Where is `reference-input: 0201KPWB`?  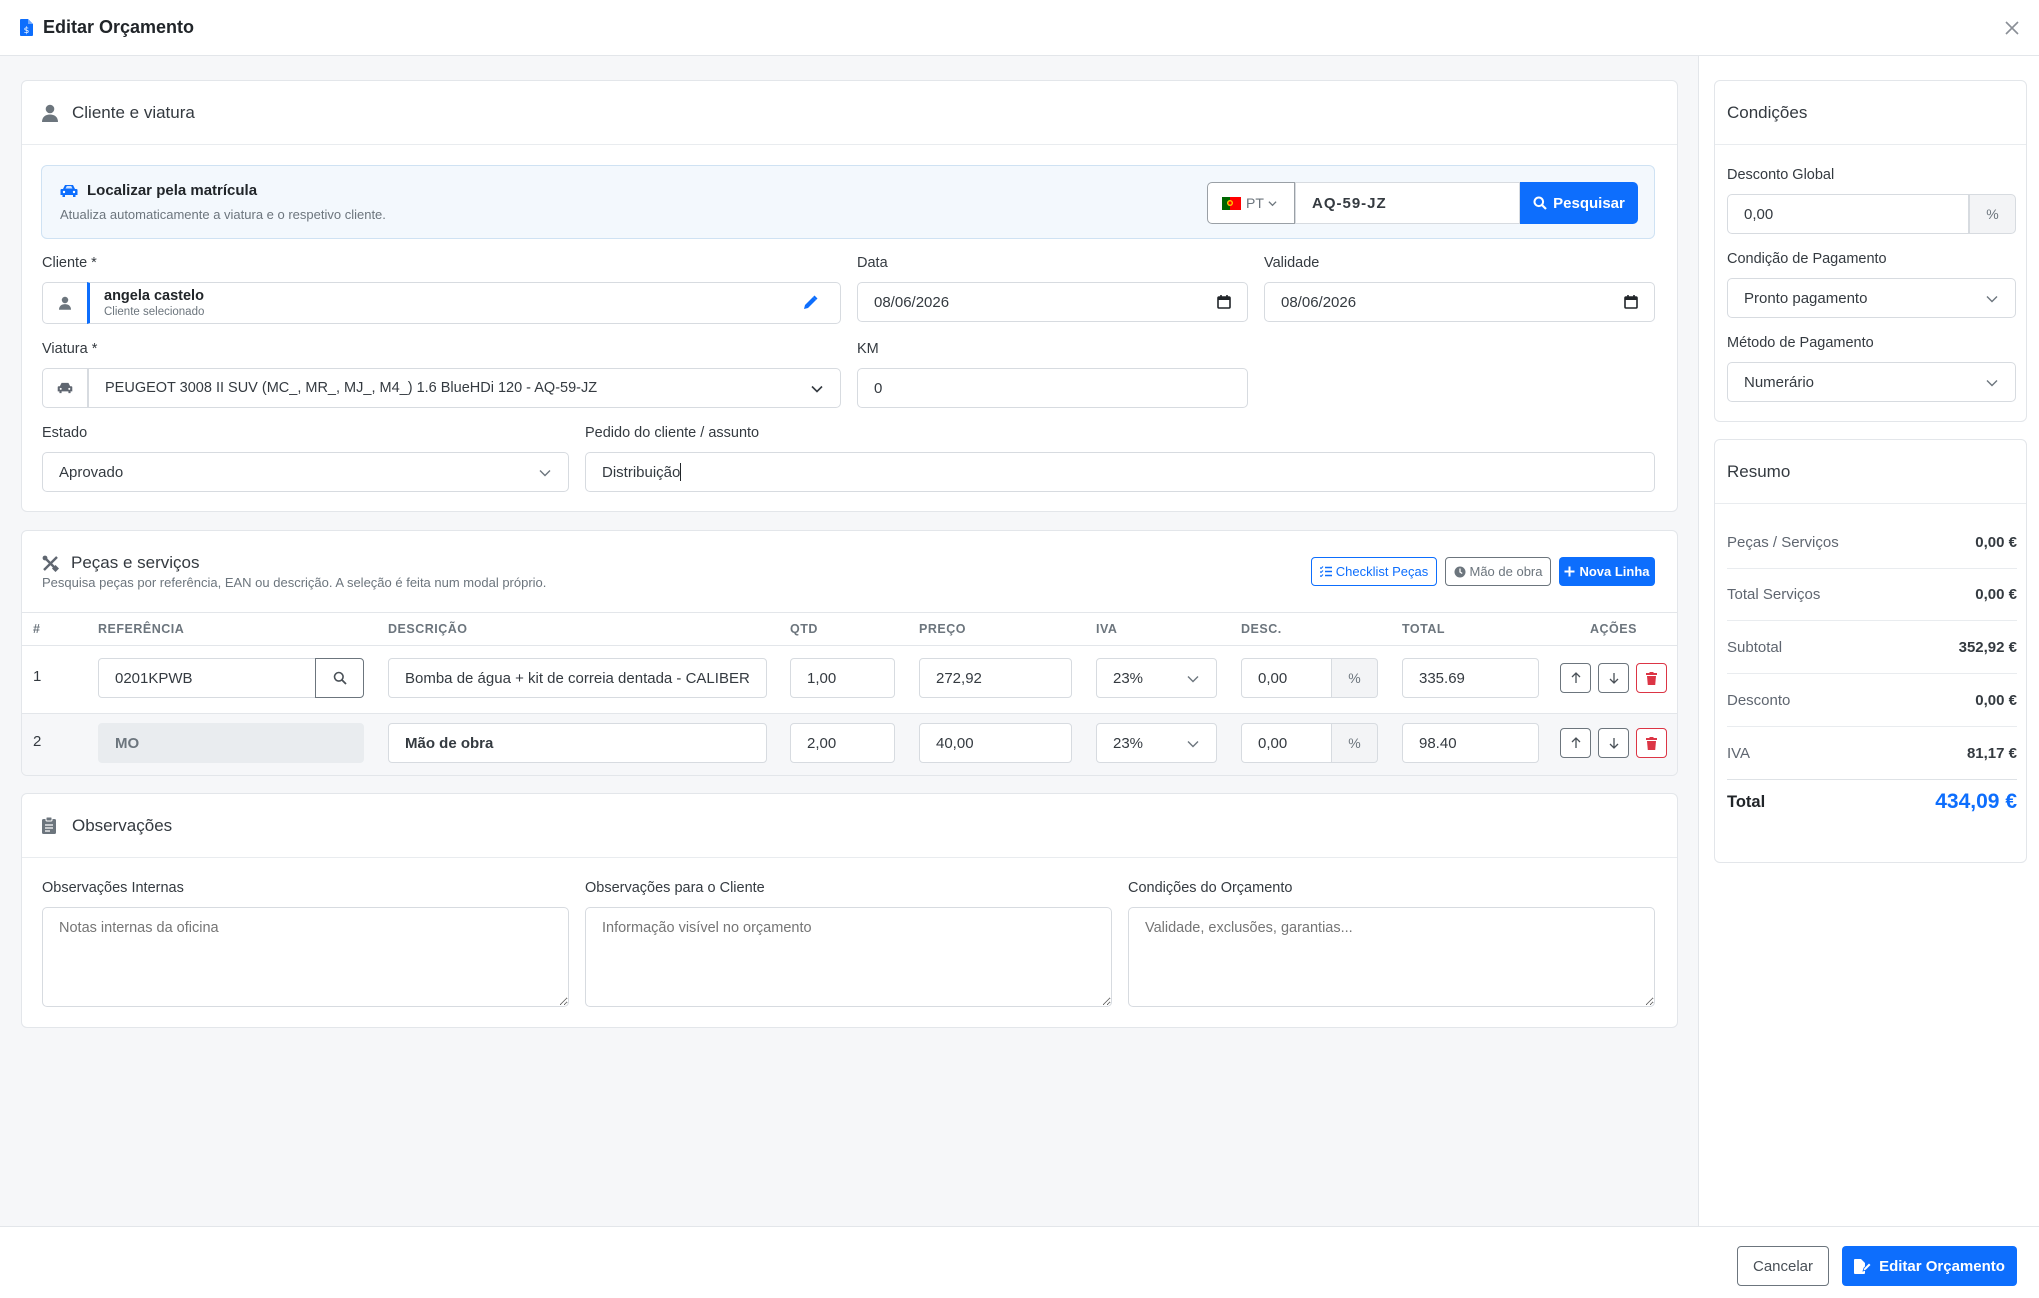 reference-input: 0201KPWB is located at coordinates (207, 678).